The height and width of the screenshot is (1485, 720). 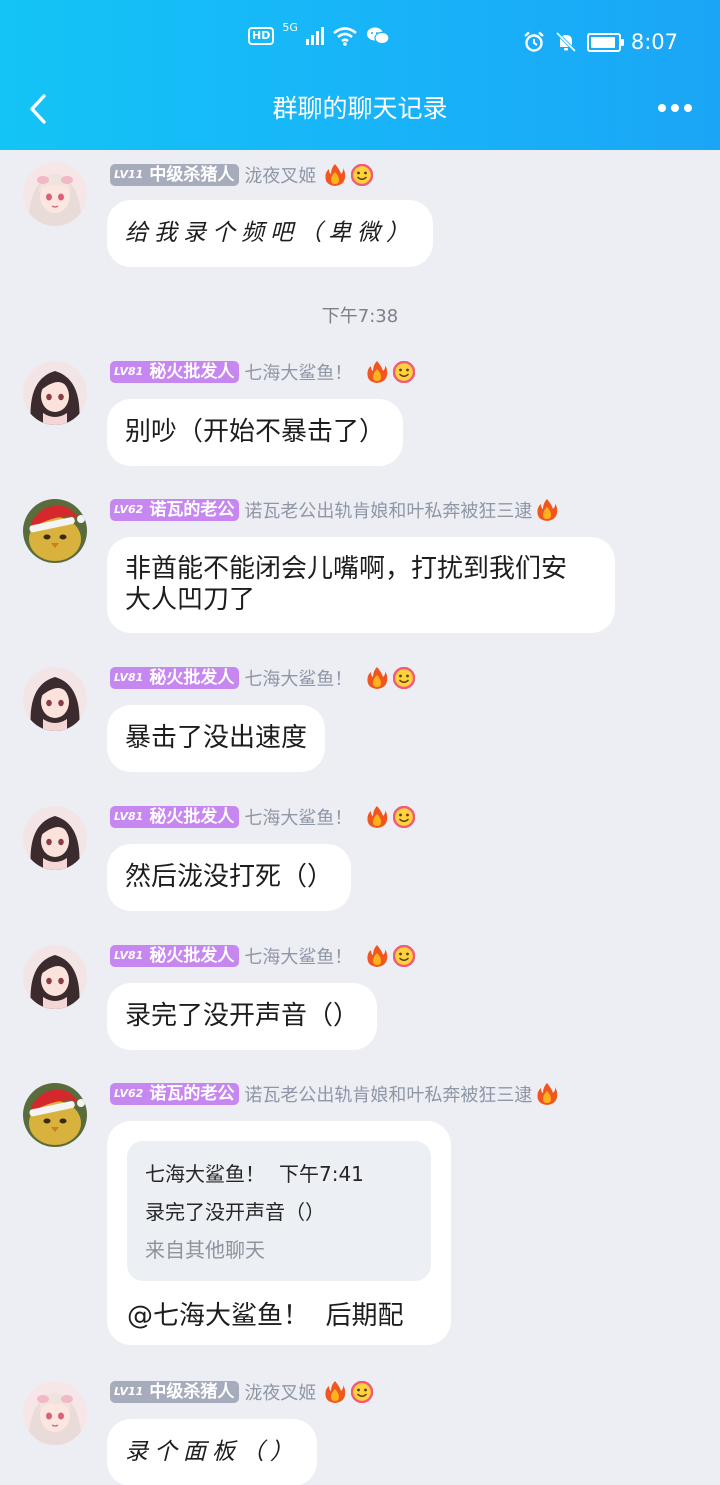 I want to click on message-bubble: 然后泷没打死（）, so click(x=229, y=877).